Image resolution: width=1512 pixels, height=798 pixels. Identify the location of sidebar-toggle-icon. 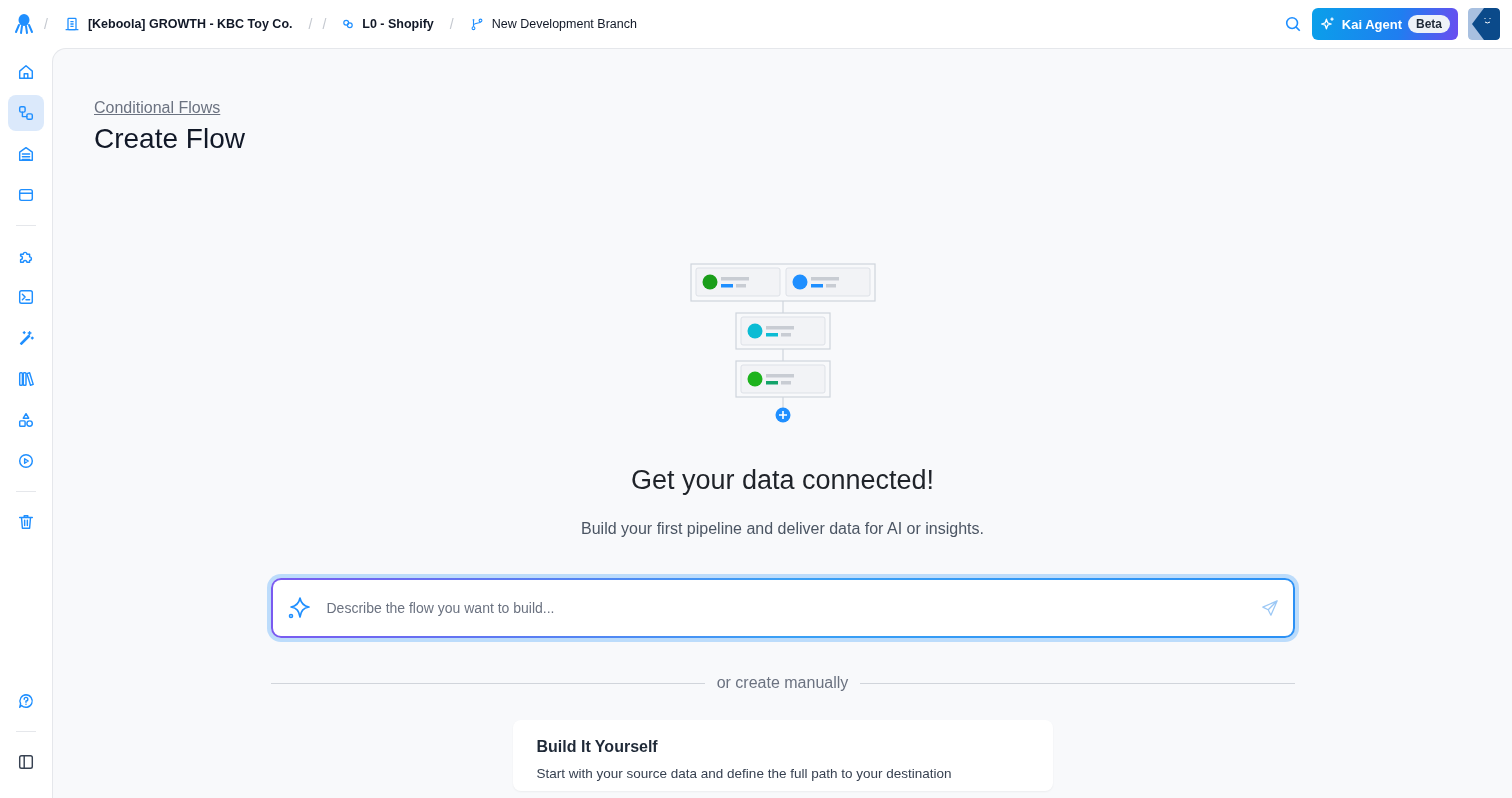
(26, 762).